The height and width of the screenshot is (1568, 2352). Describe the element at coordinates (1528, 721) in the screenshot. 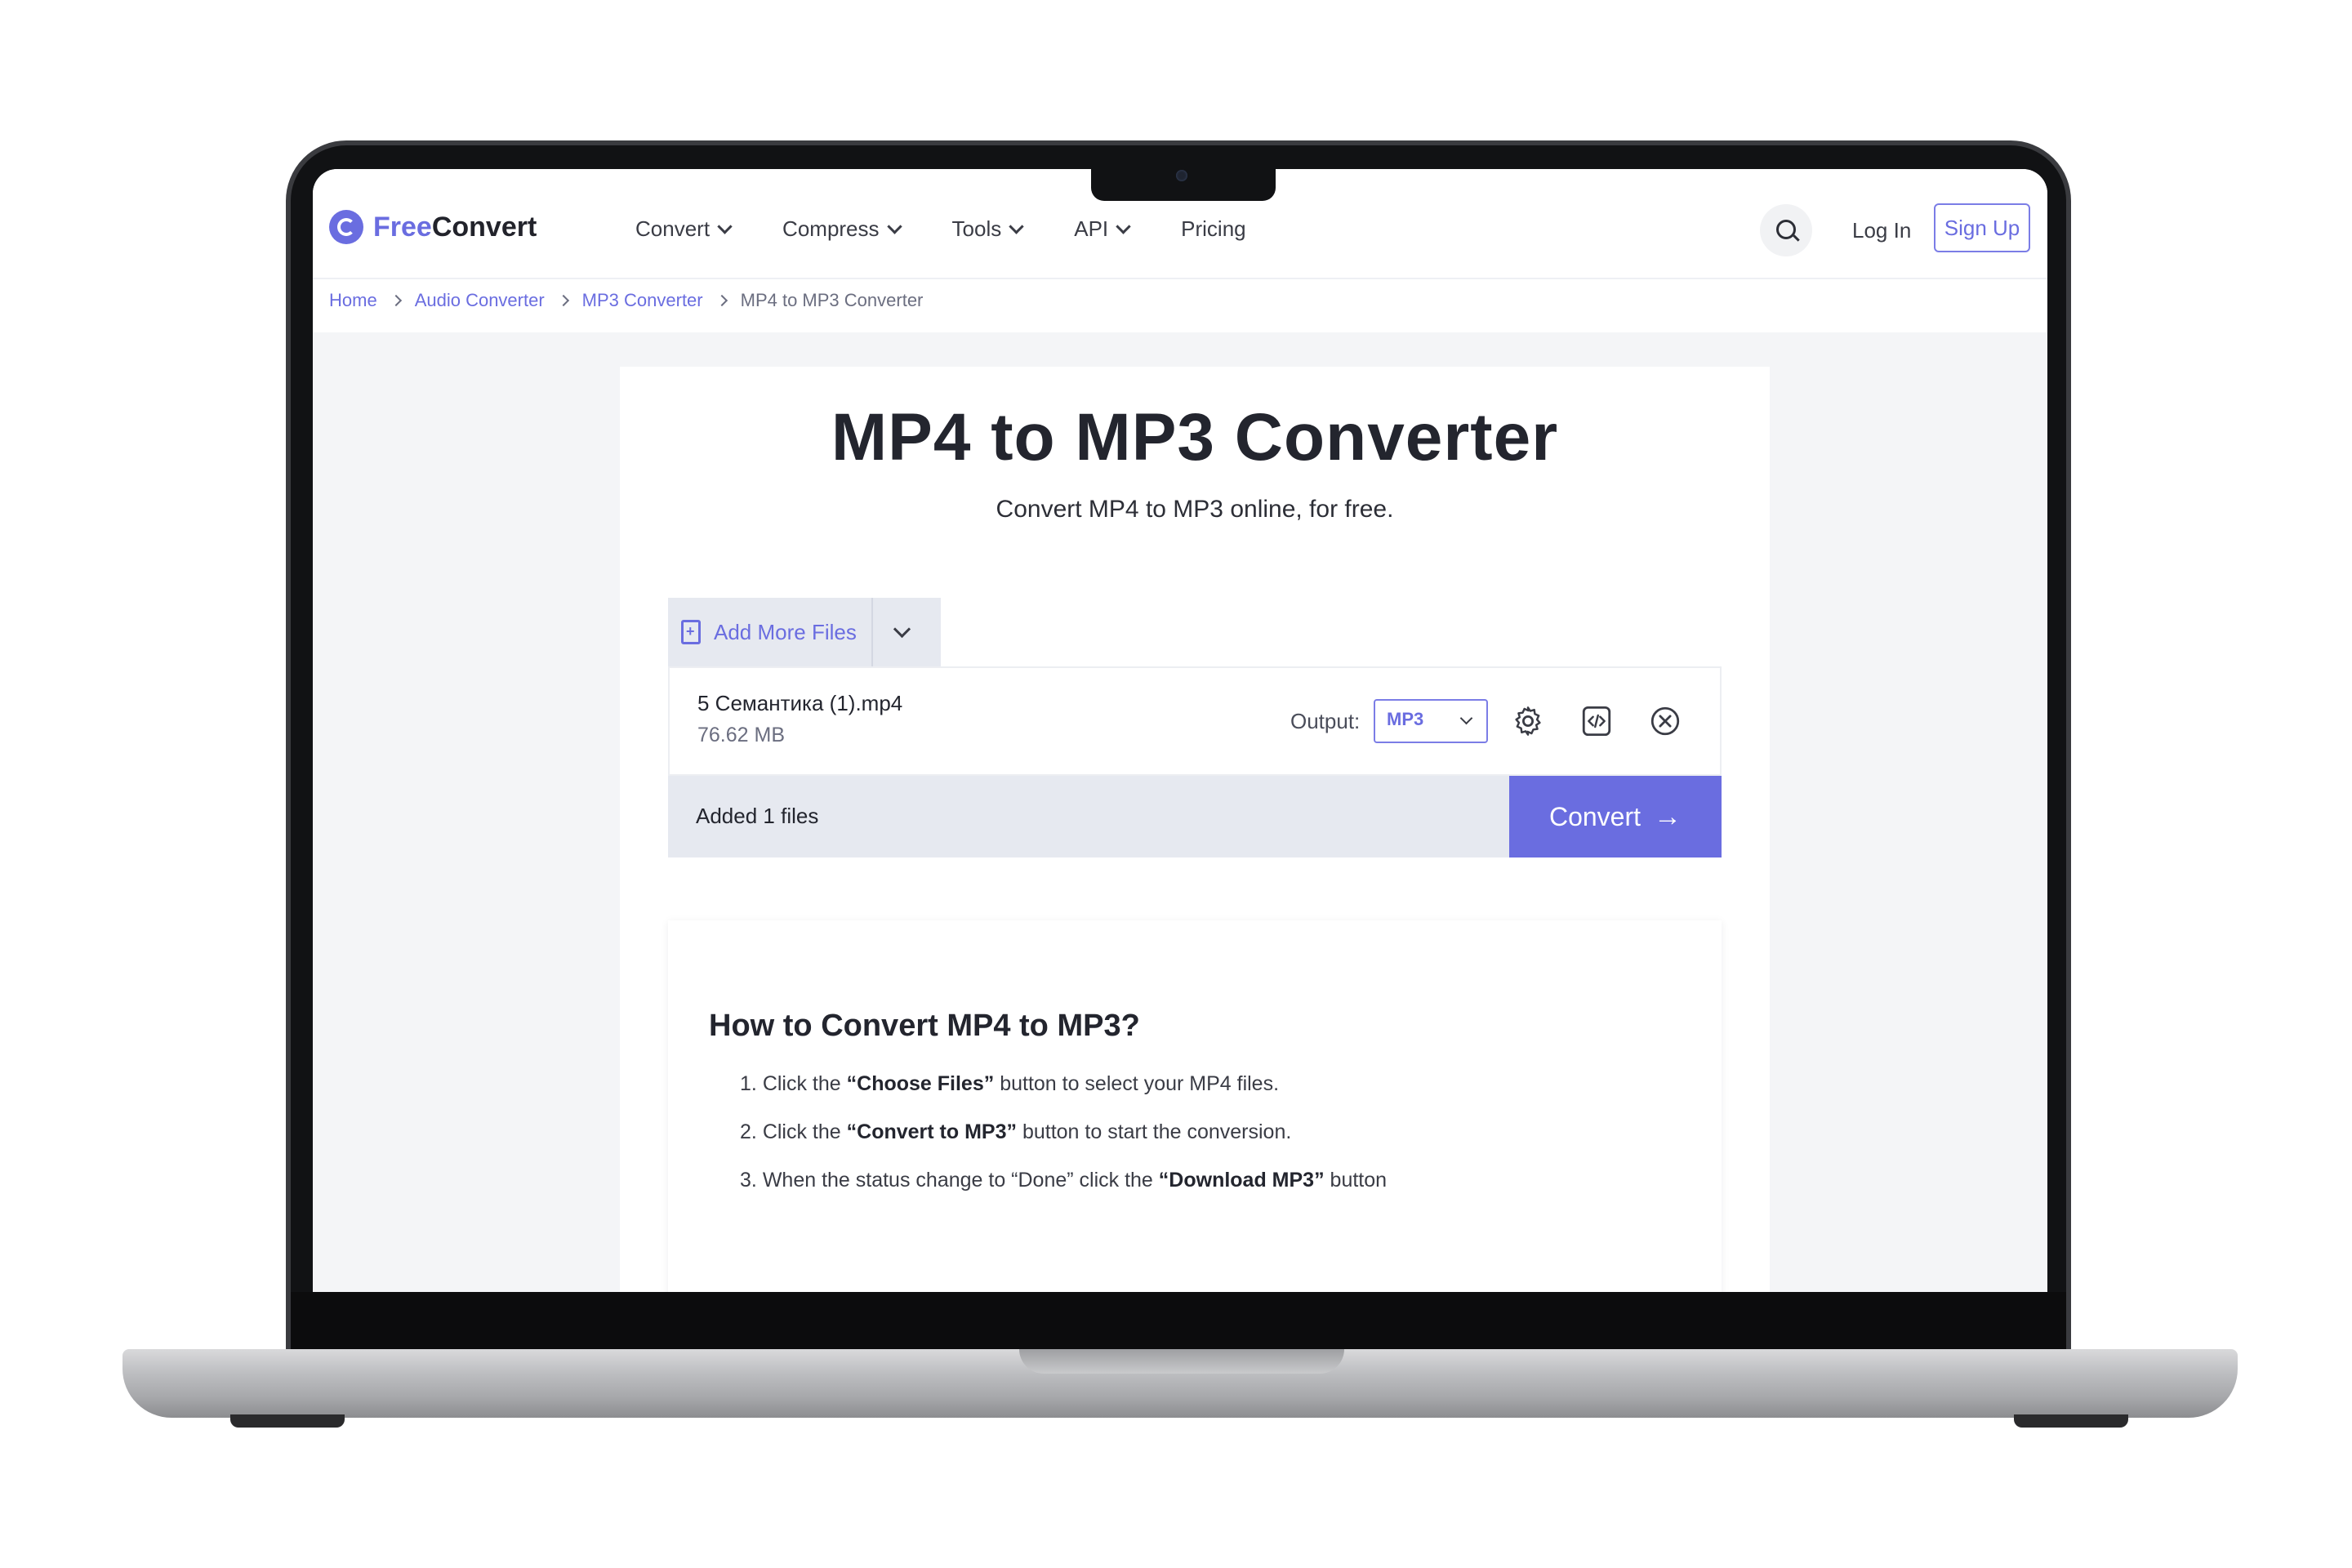

I see `gear-icon` at that location.